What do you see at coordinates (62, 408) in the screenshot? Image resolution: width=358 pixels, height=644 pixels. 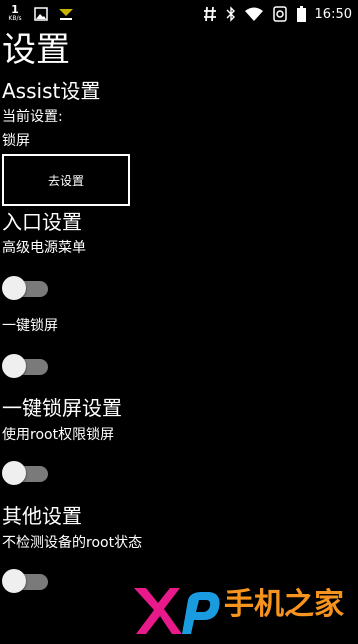 I see `one-key-lock-section-header: 一键锁屏设置` at bounding box center [62, 408].